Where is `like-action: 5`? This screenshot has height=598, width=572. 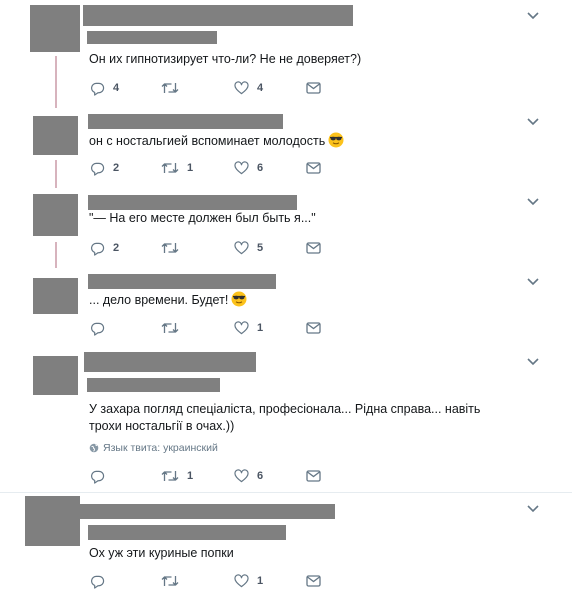 like-action: 5 is located at coordinates (248, 248).